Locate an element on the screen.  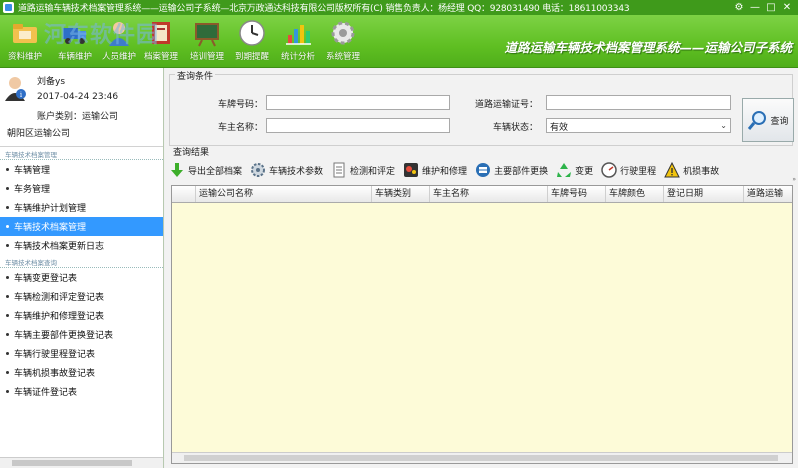
toolbar-item-data-maintenance: 资料维护 is located at coordinates (25, 40).